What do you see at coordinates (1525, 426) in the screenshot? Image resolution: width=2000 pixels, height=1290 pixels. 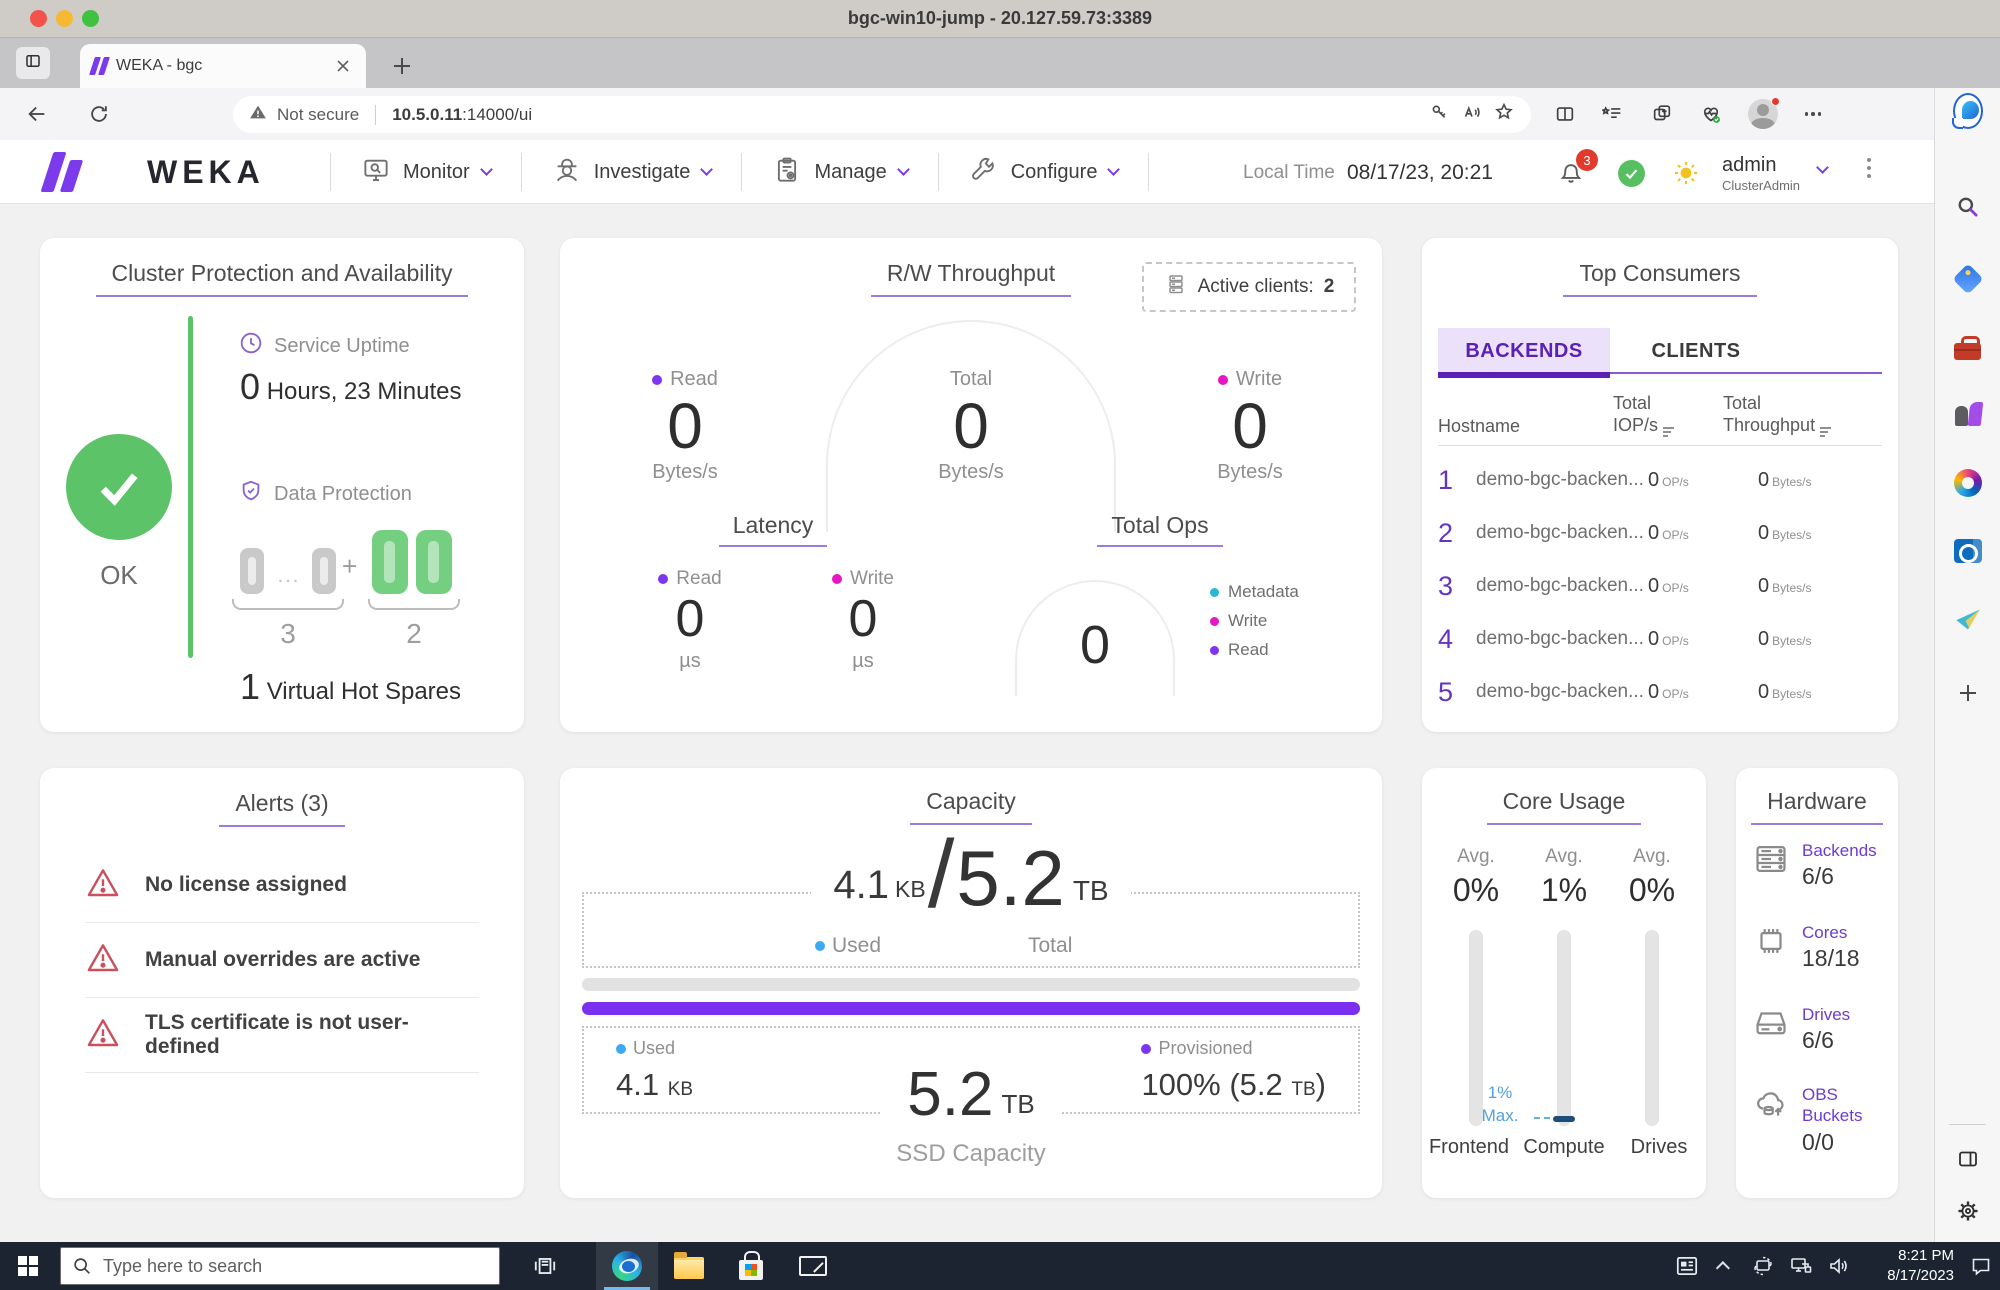 I see `col-hostname: Hostname` at bounding box center [1525, 426].